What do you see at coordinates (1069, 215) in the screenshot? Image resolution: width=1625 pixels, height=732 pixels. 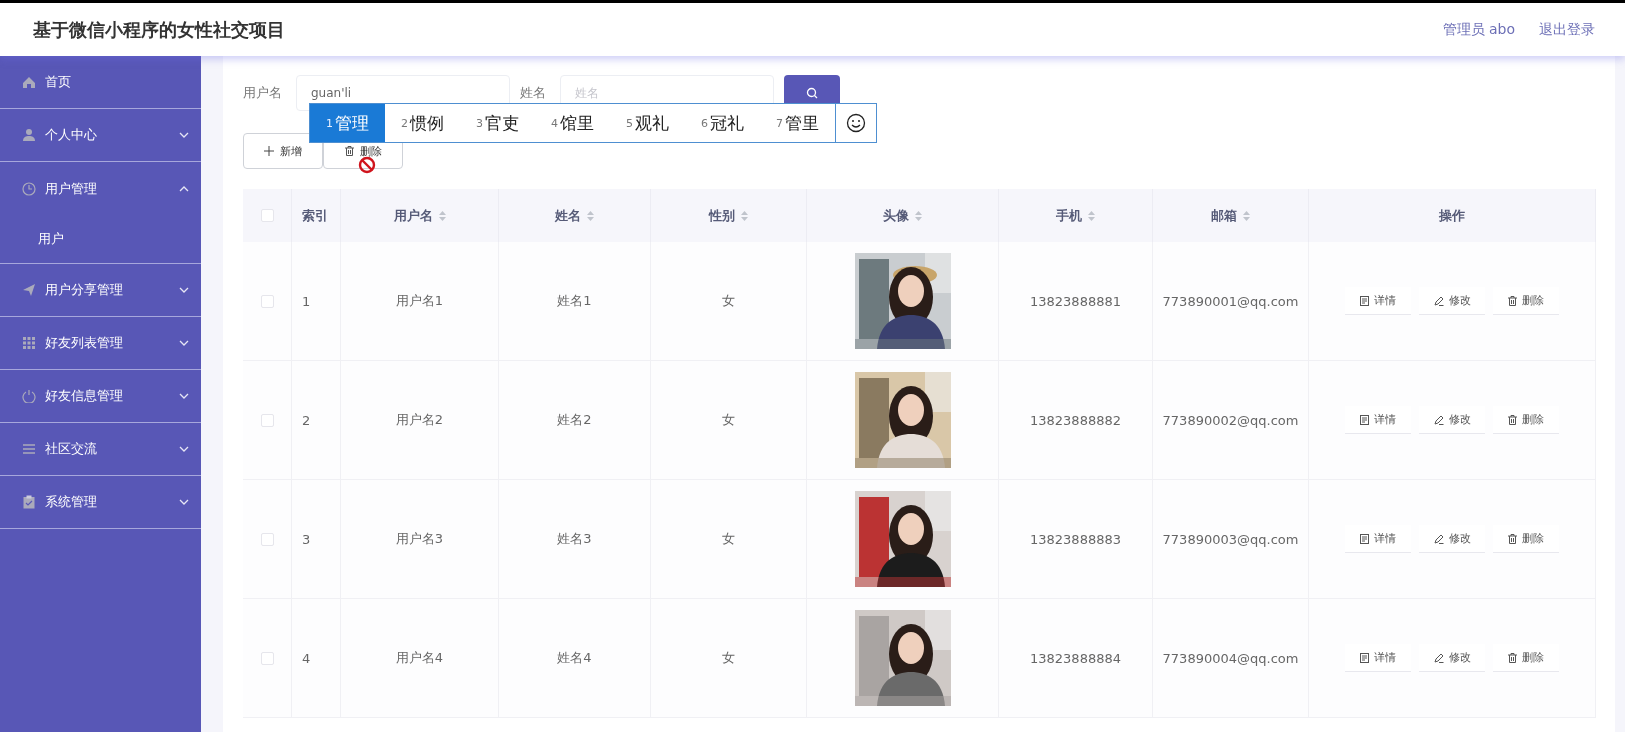 I see `column-header: 手机` at bounding box center [1069, 215].